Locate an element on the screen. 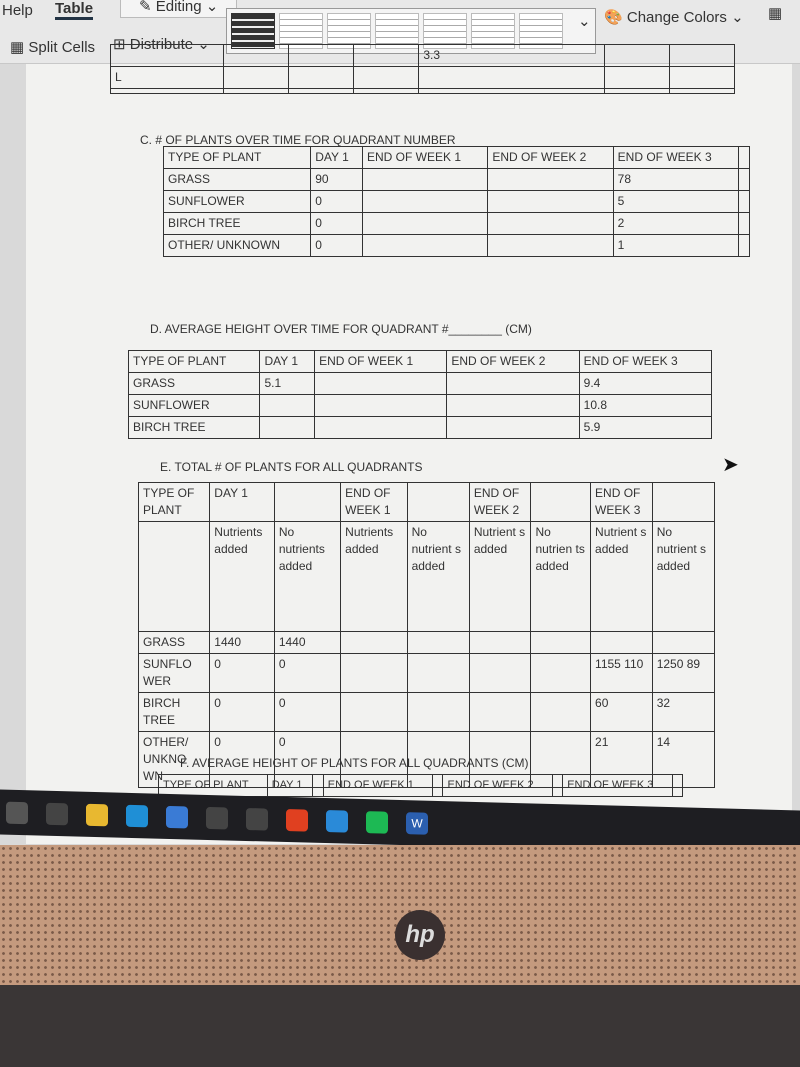 Image resolution: width=800 pixels, height=1067 pixels. table-cell: 3.3 is located at coordinates (511, 55).